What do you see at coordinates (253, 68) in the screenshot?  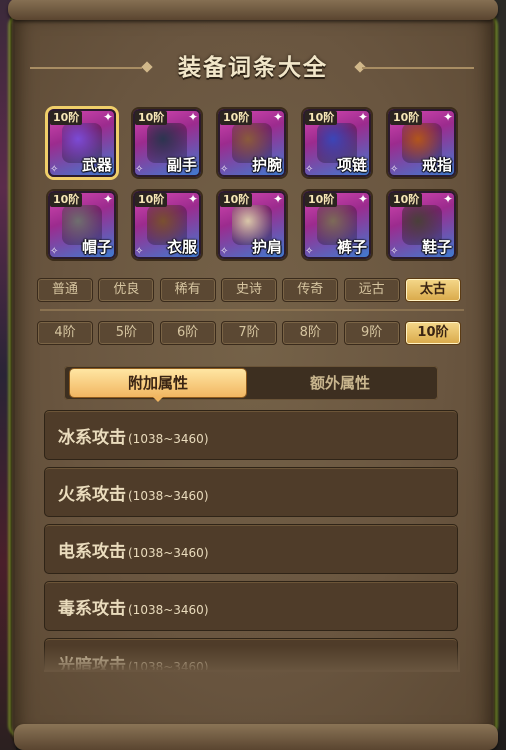 I see `panel-title: 装备词条大全` at bounding box center [253, 68].